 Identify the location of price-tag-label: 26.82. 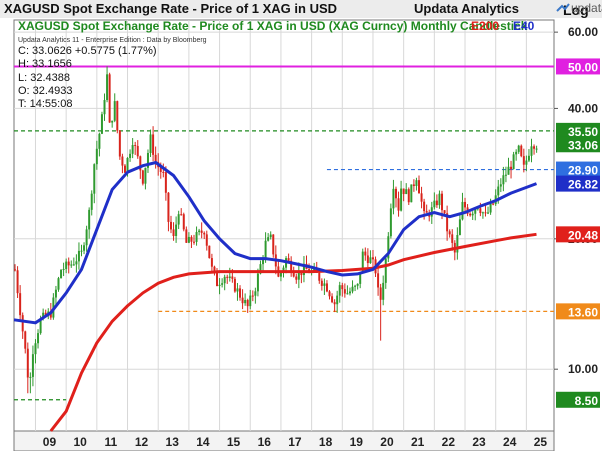
(583, 185).